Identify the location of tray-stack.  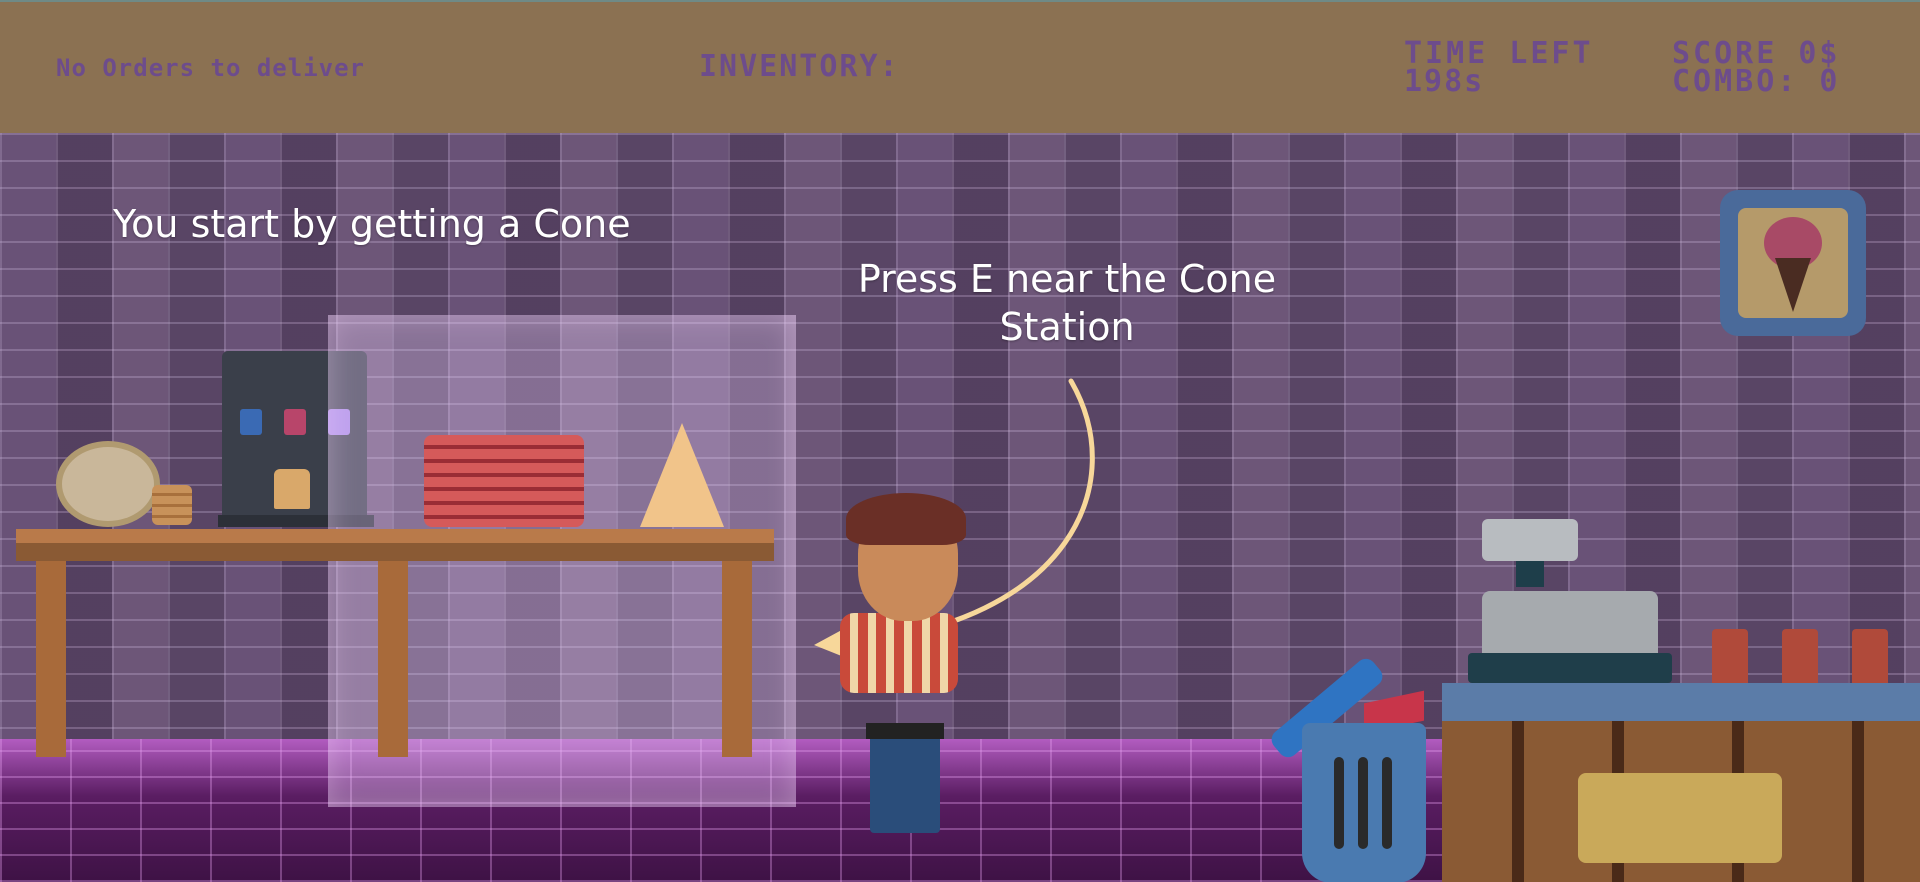
(504, 481).